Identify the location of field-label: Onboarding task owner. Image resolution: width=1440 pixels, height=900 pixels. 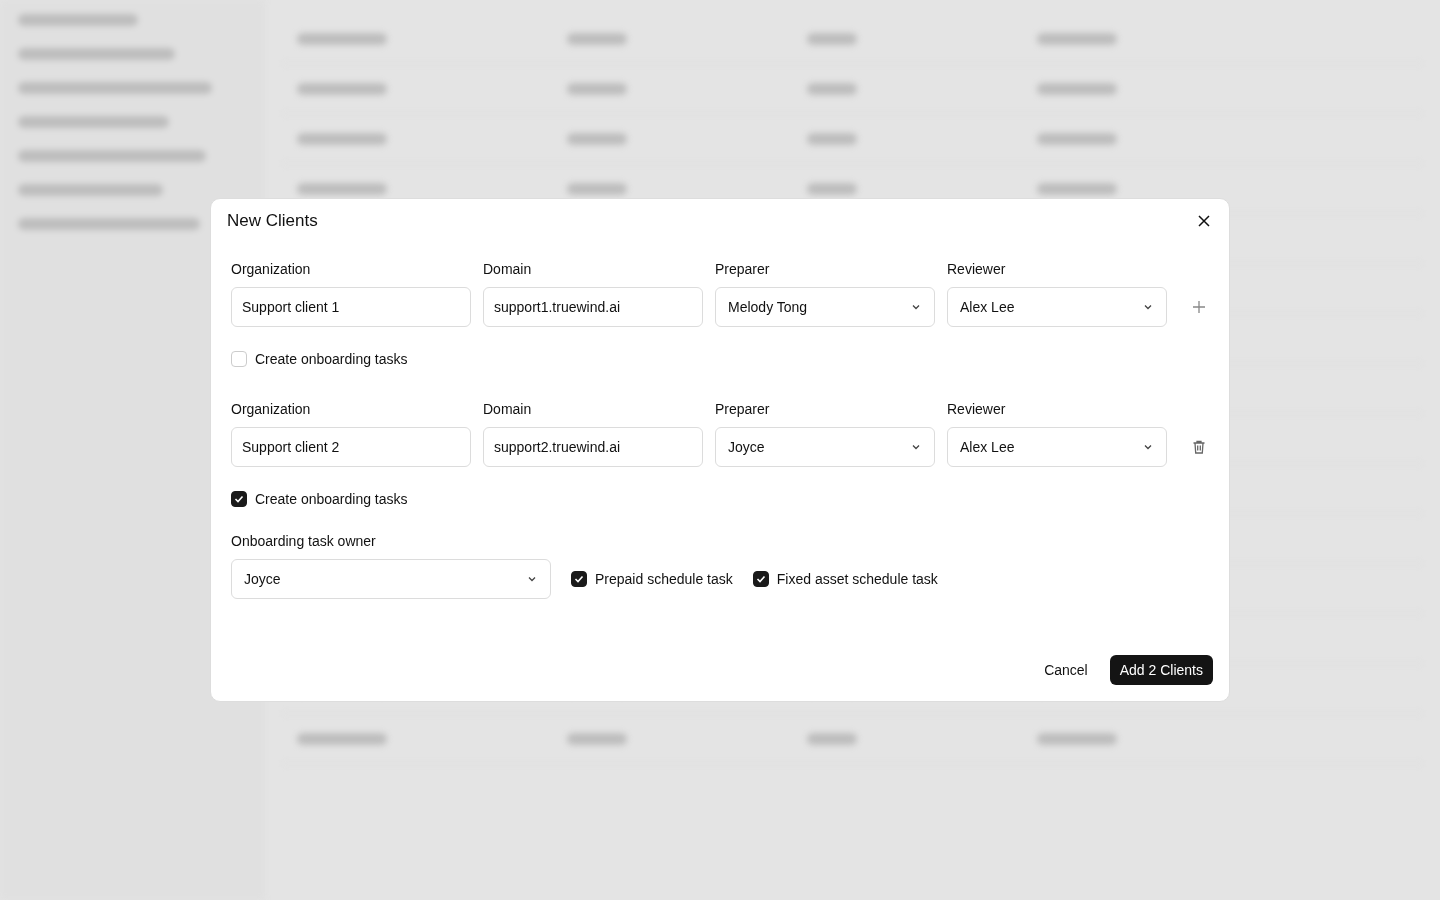
(304, 541).